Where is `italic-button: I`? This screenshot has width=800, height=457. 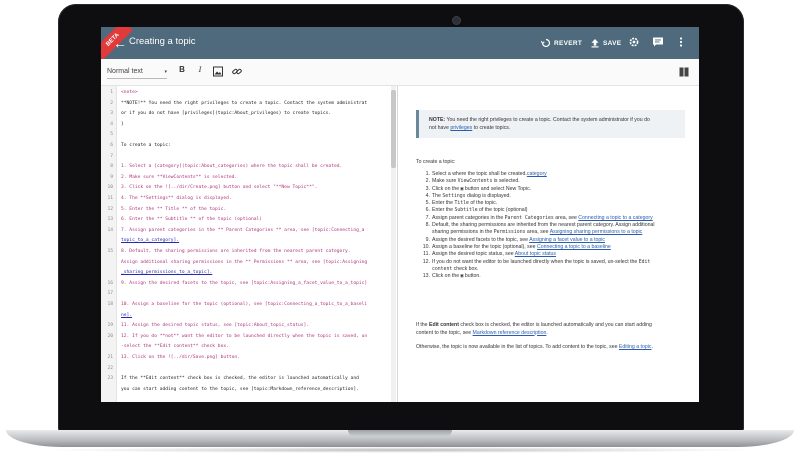
italic-button: I is located at coordinates (200, 69).